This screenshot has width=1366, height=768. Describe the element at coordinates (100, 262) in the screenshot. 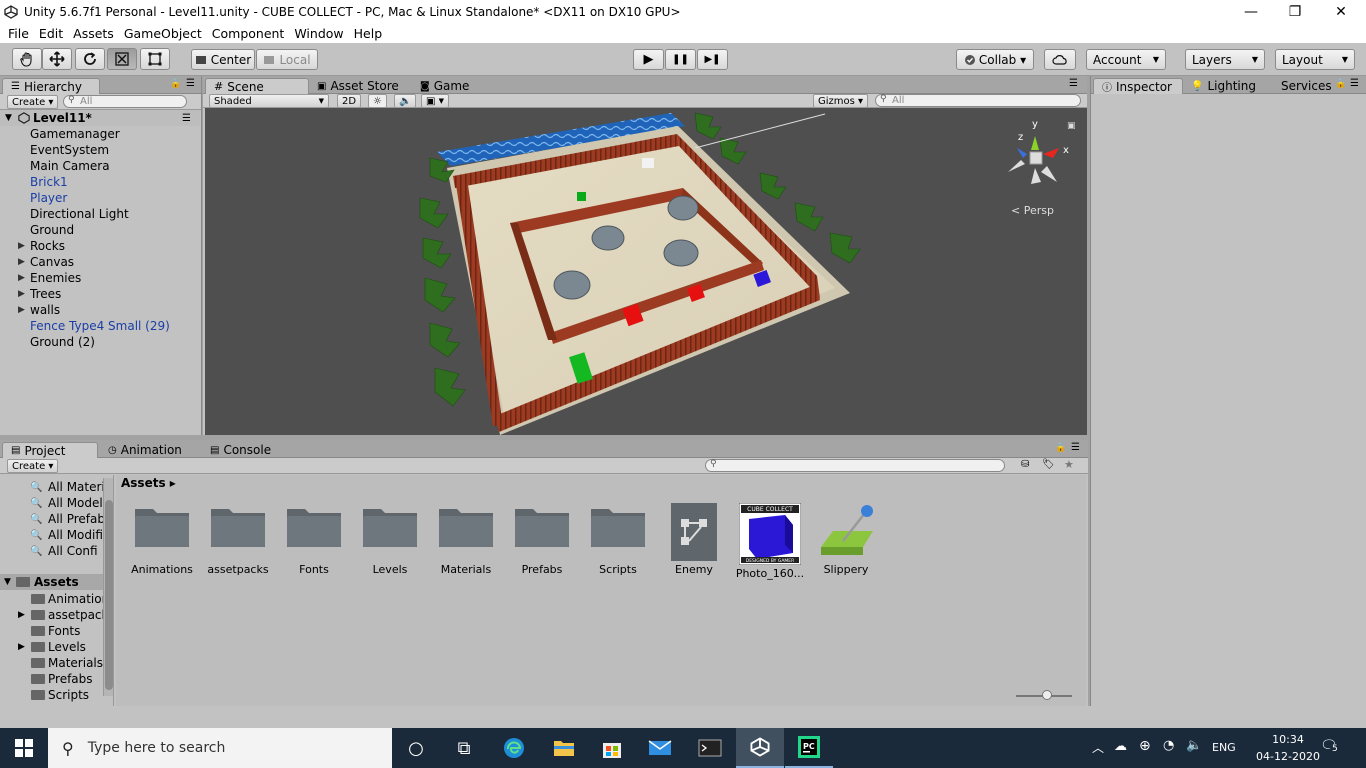

I see `hierarchy-item: ▶ Canvas` at that location.